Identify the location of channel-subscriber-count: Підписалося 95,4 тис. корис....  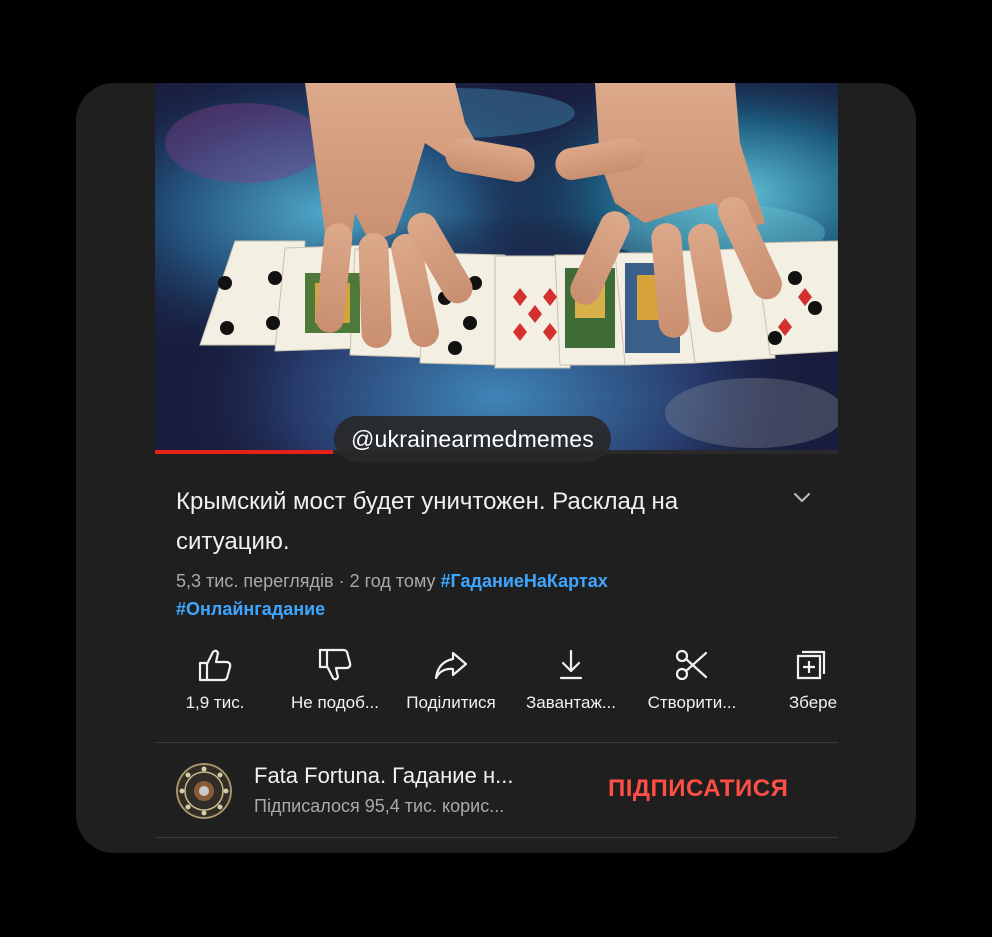
(379, 806).